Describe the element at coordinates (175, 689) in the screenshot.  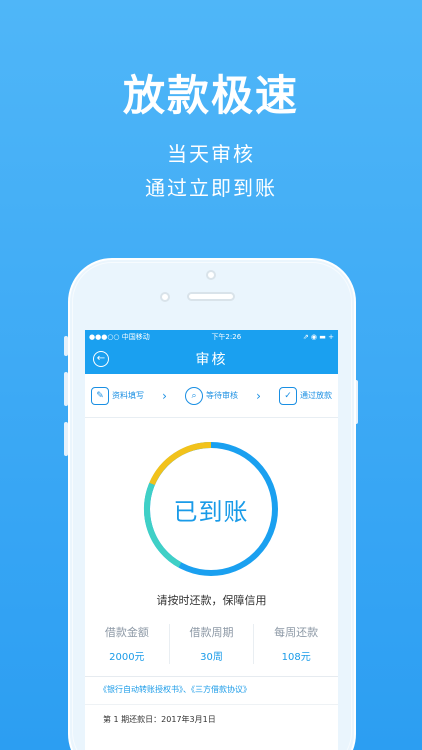
I see `agreement-link: 《银行自动转账授权书》、《三方借款协议》` at that location.